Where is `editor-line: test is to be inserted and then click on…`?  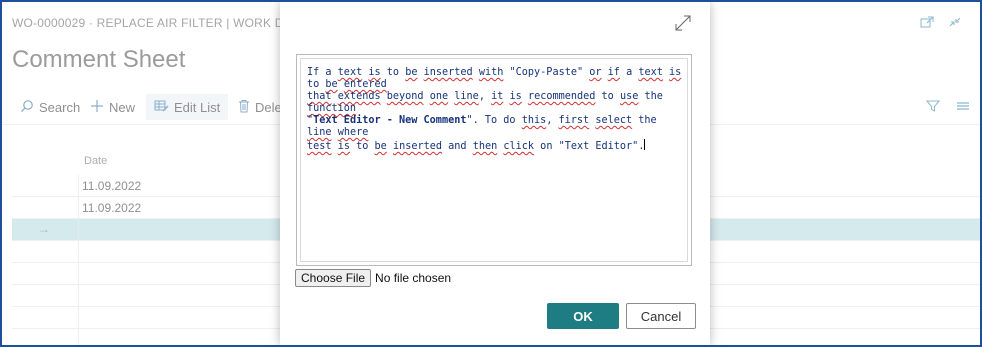 editor-line: test is to be inserted and then click on… is located at coordinates (476, 145).